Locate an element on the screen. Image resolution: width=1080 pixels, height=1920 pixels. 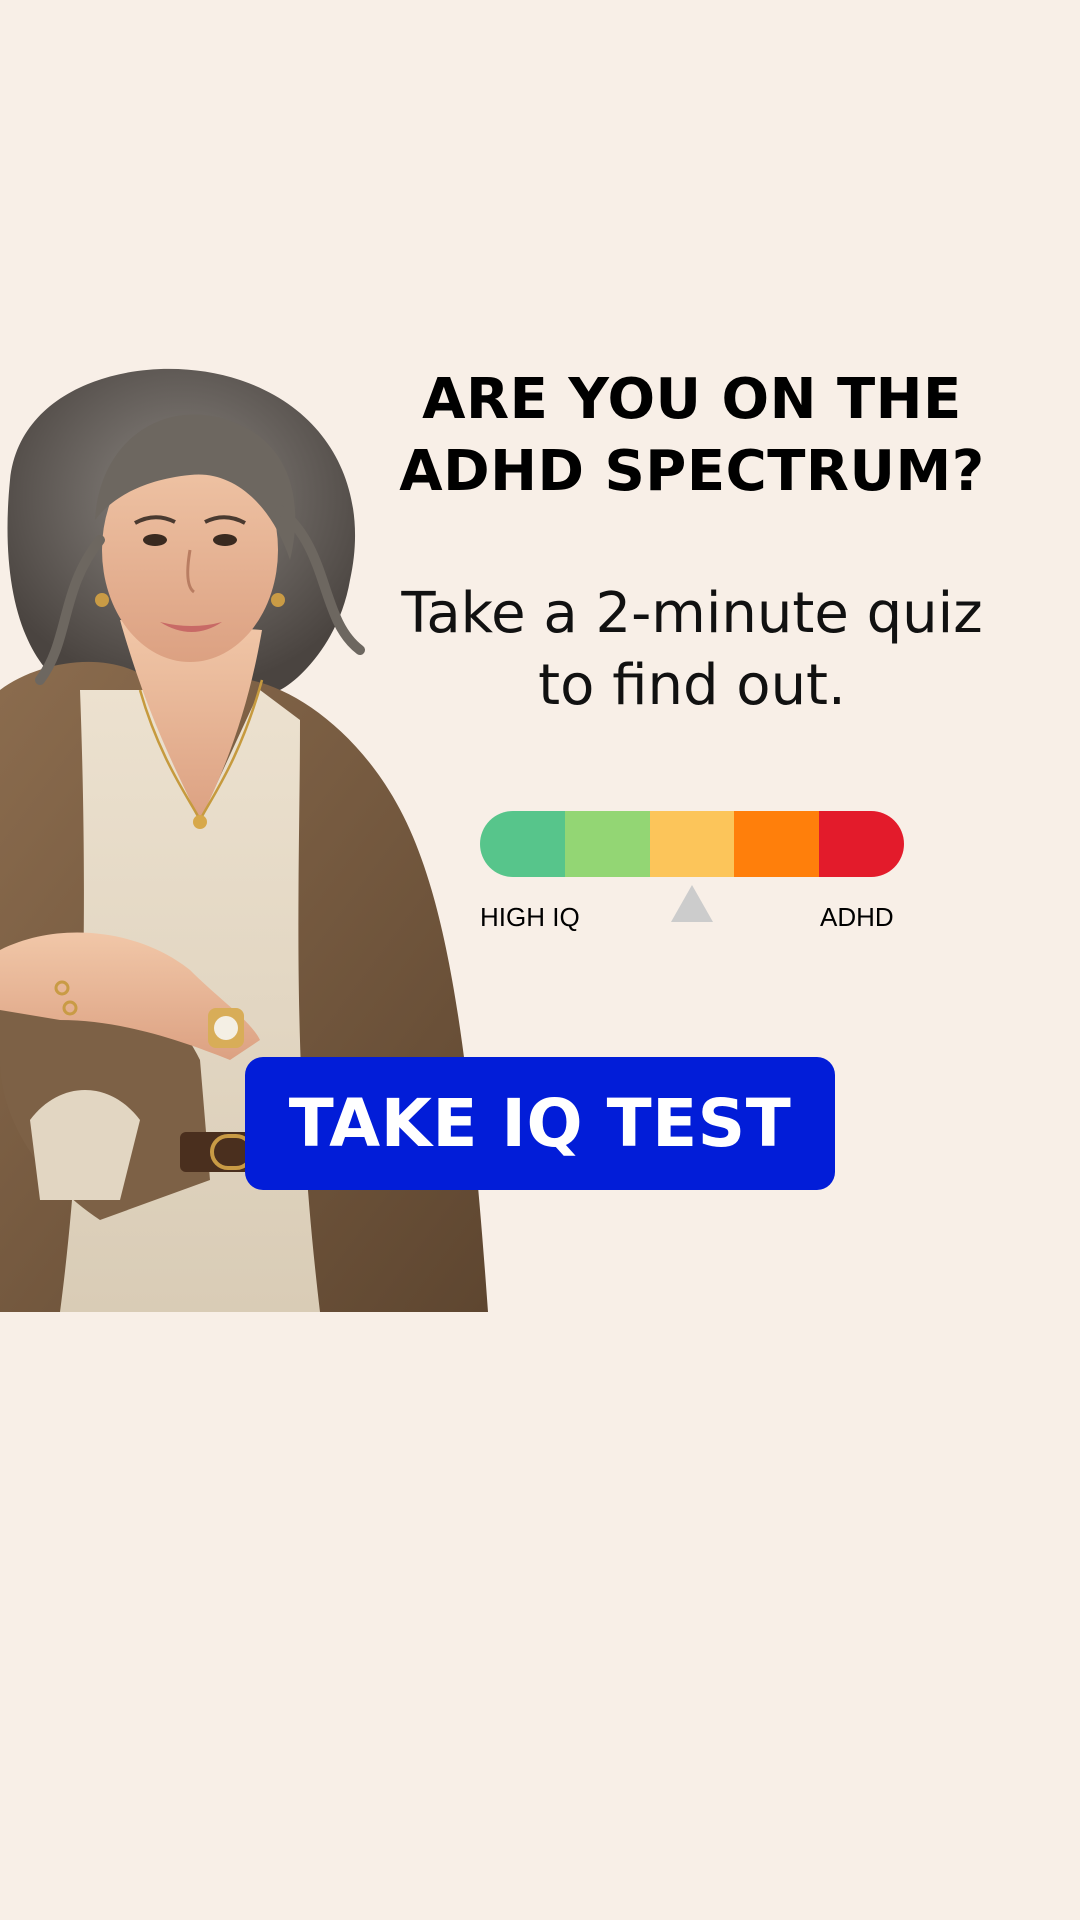
spectrum-scale-bar is located at coordinates (692, 844).